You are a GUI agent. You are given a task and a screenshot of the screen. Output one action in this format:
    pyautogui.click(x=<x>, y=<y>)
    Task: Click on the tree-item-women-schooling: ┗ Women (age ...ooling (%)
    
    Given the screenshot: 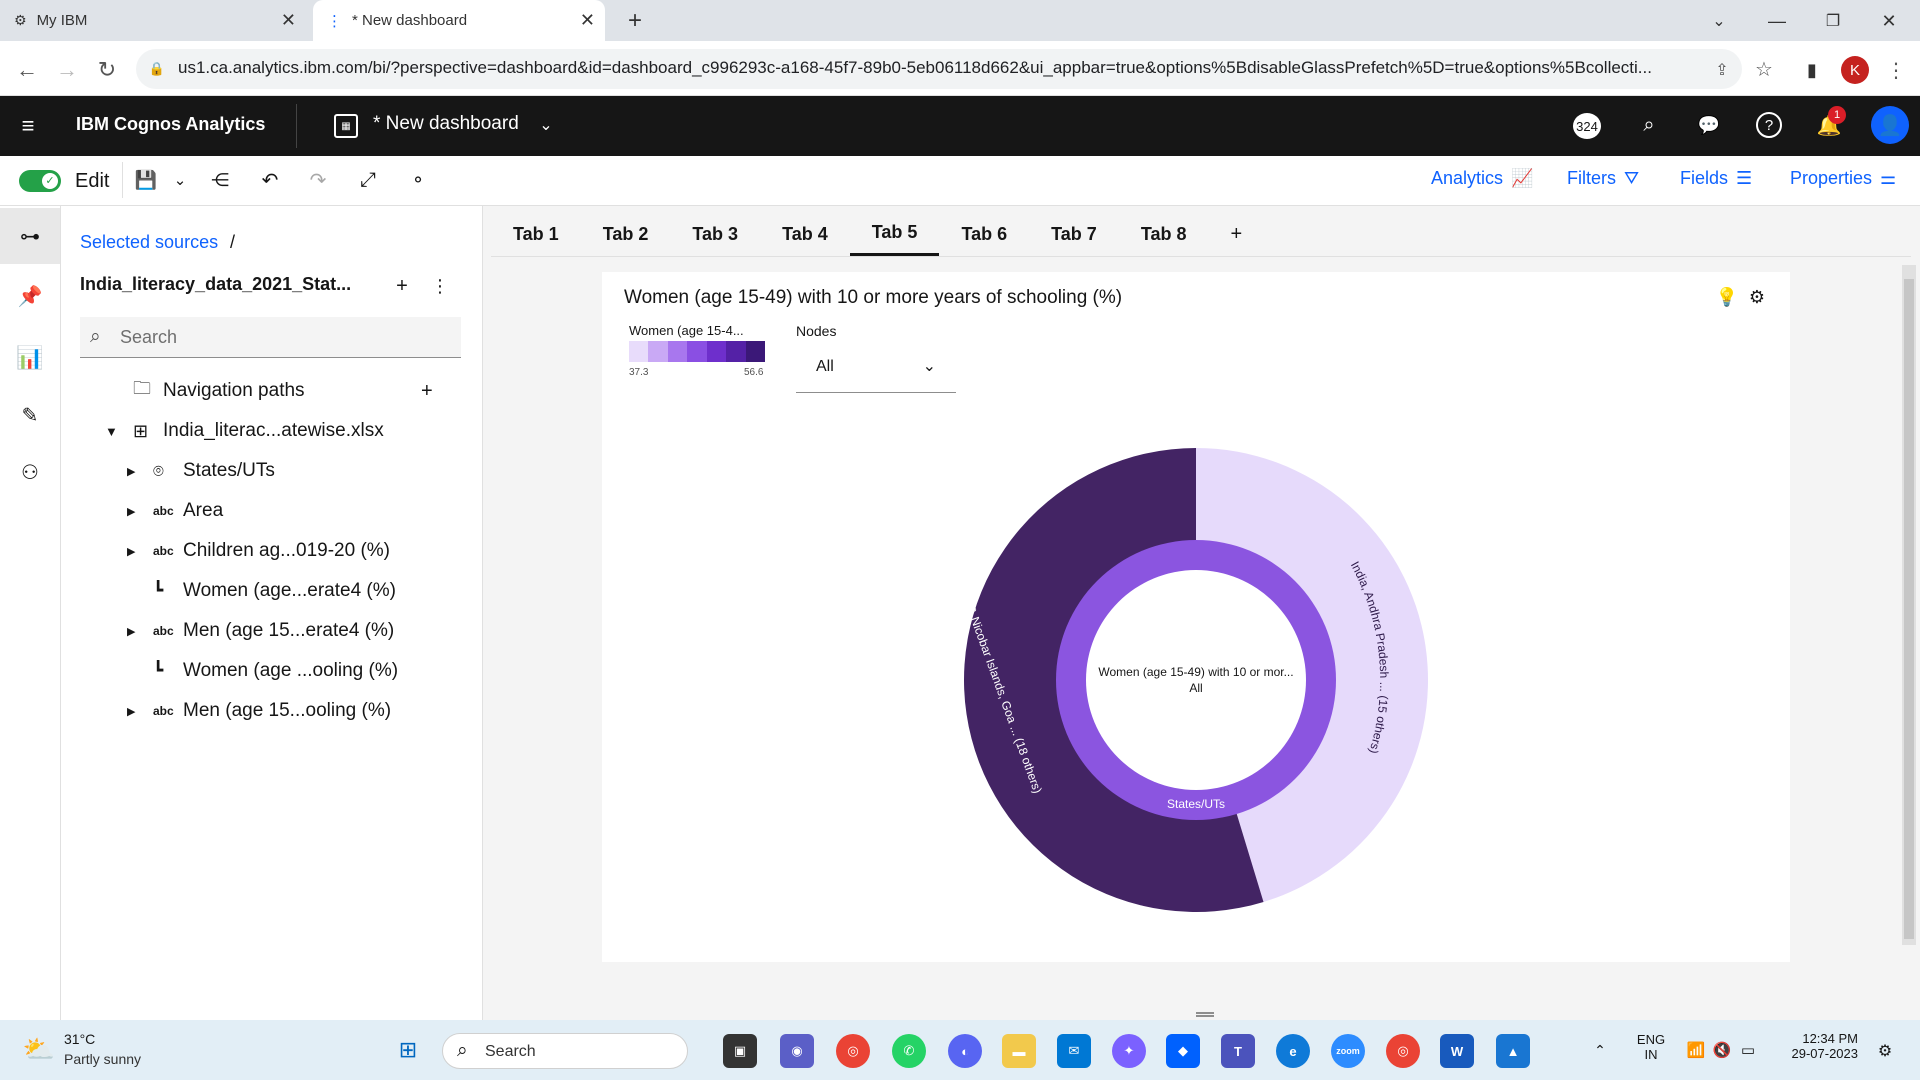 What is the action you would take?
    pyautogui.click(x=271, y=671)
    